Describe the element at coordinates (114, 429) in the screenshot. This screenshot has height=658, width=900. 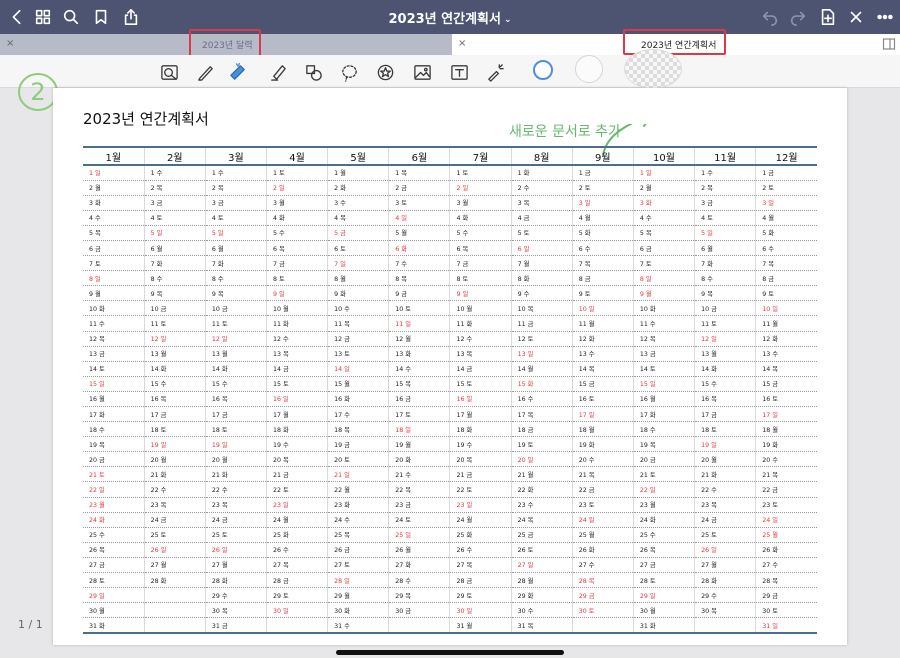
I see `day-cell: 18 수` at that location.